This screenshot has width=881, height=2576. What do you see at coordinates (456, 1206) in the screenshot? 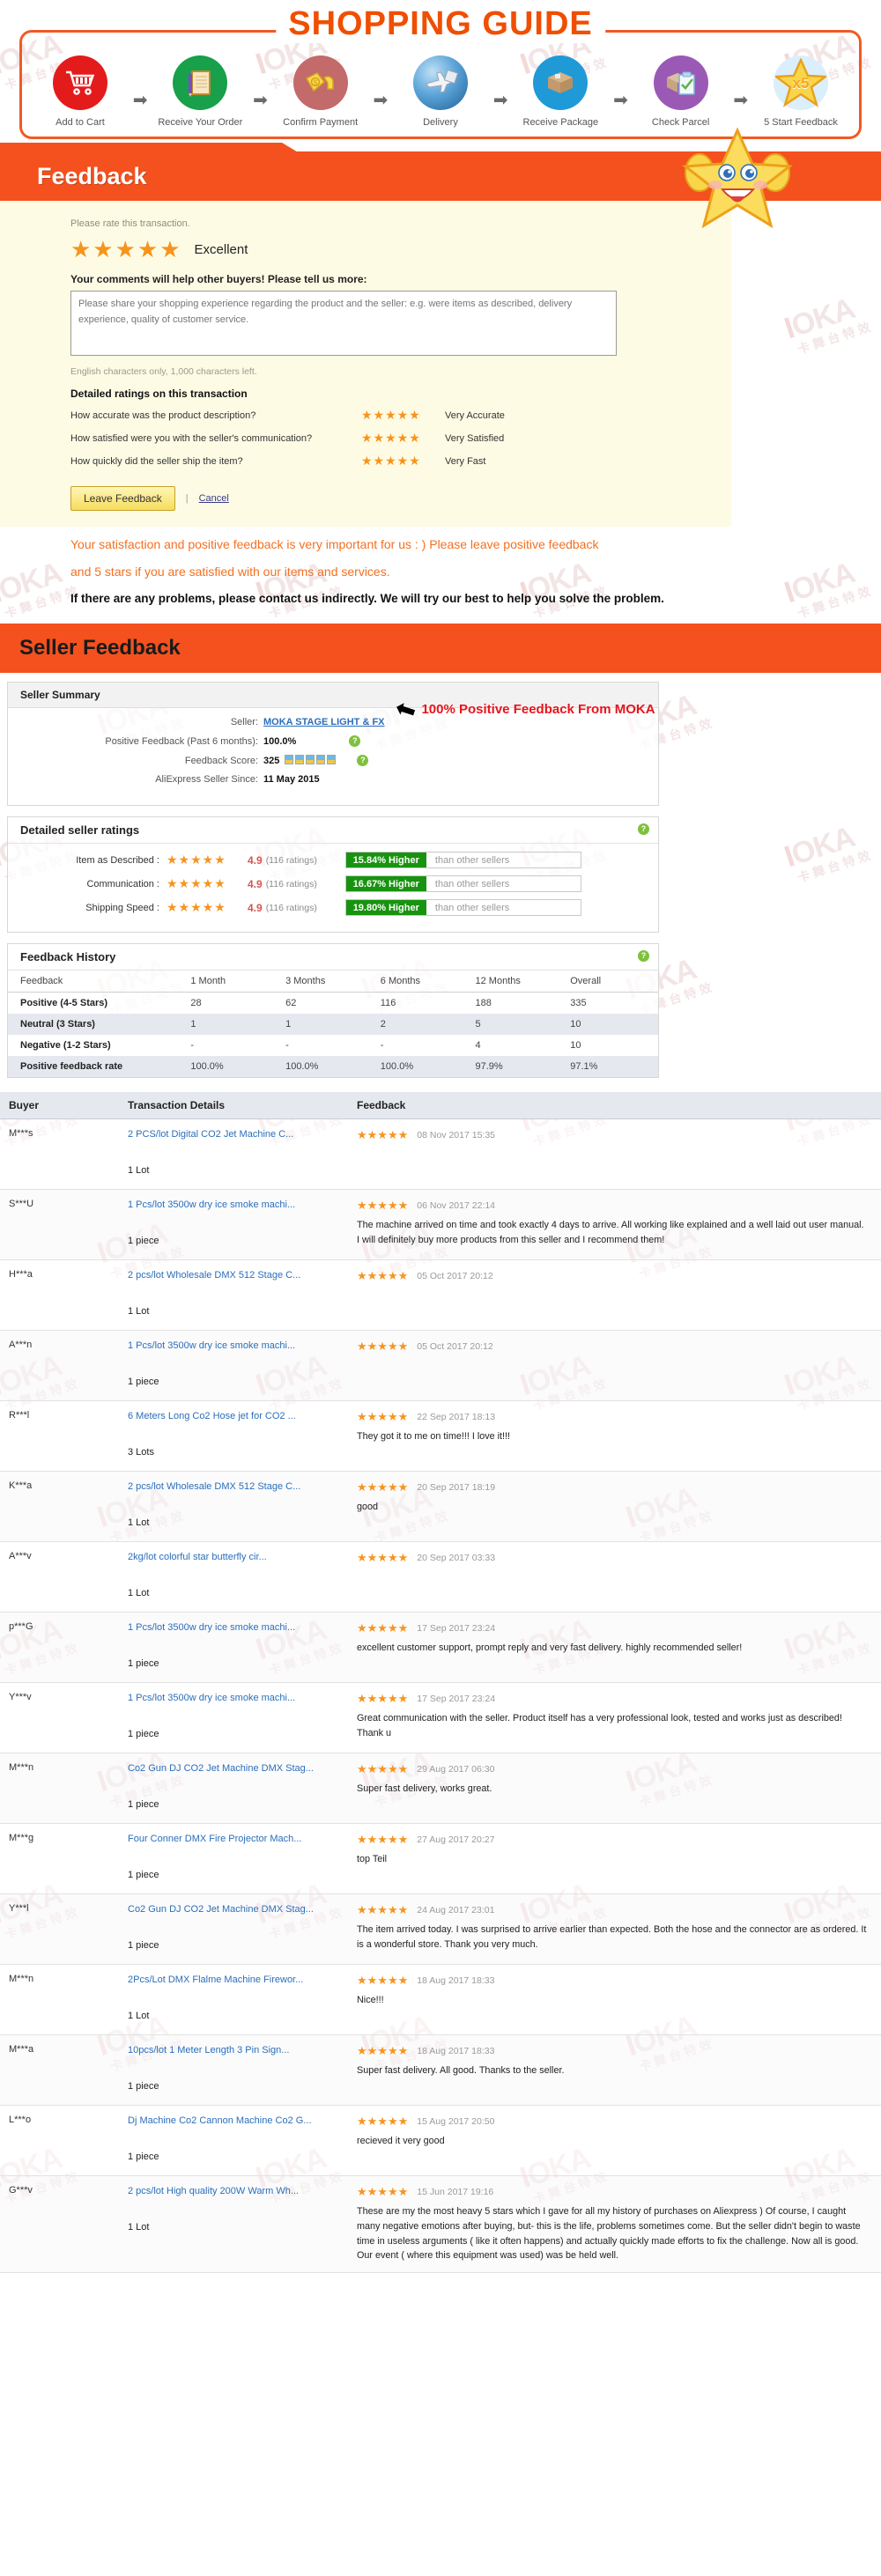
I see `feedback-date: 06 Nov 2017 22:14` at bounding box center [456, 1206].